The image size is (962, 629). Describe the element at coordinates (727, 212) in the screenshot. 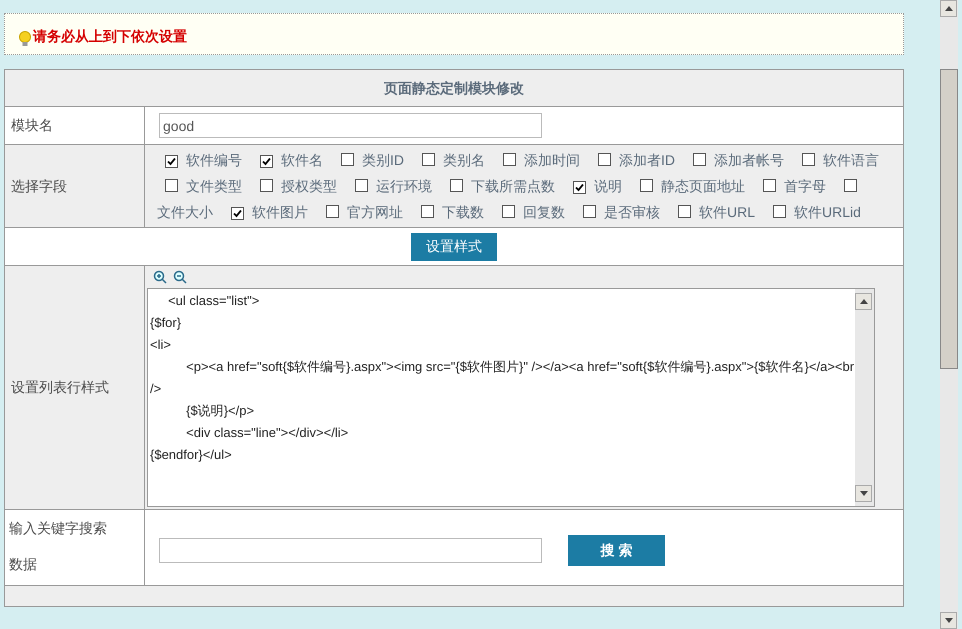

I see `field-option-label: 软件URL` at that location.